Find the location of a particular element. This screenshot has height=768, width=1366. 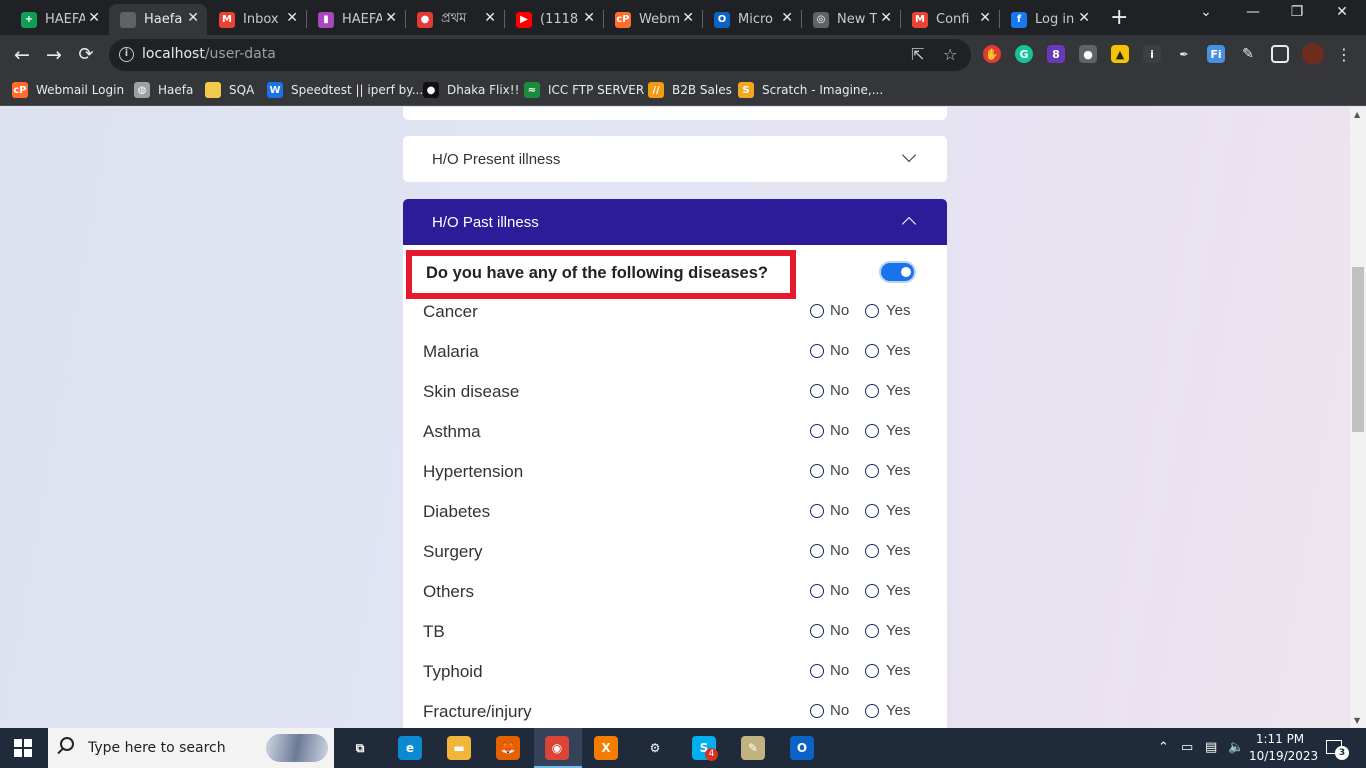

adblock-extension-icon: ✋ is located at coordinates (992, 54).